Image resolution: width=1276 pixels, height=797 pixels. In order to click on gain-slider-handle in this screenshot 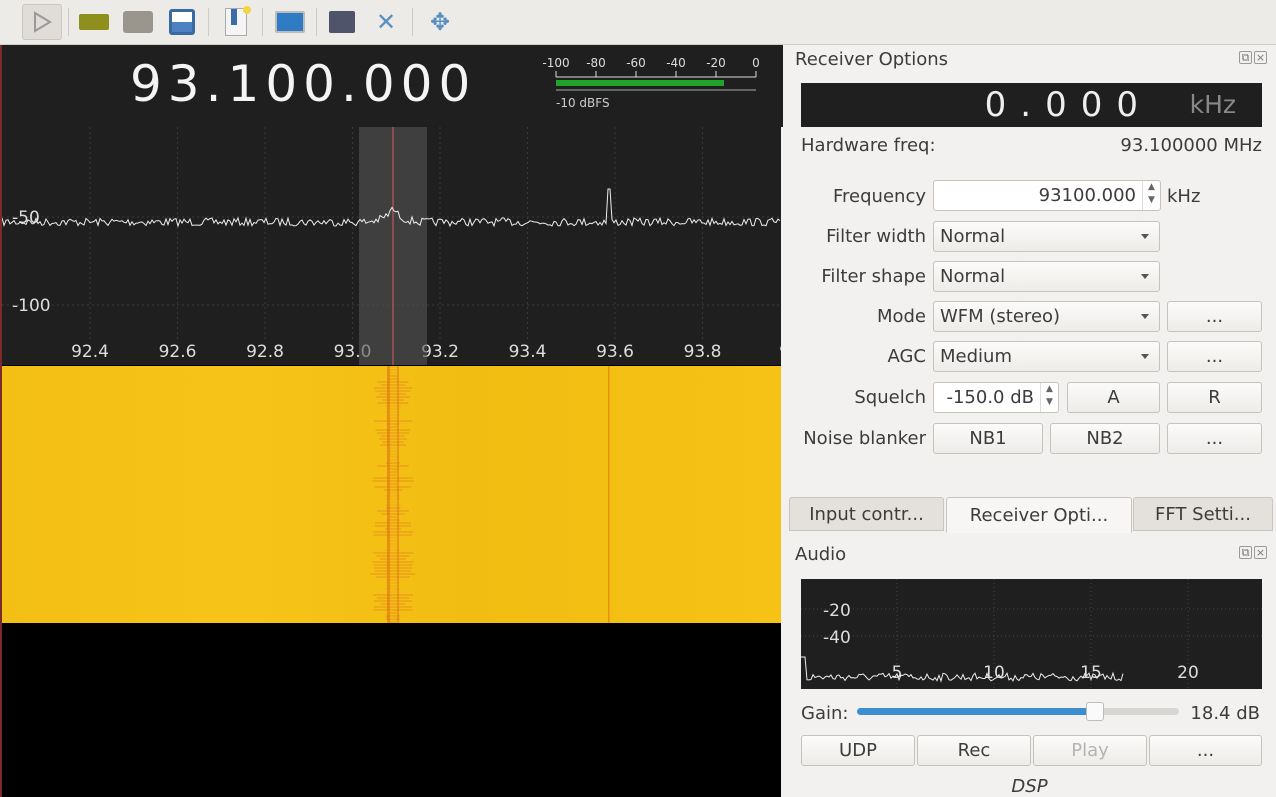, I will do `click(1095, 711)`.